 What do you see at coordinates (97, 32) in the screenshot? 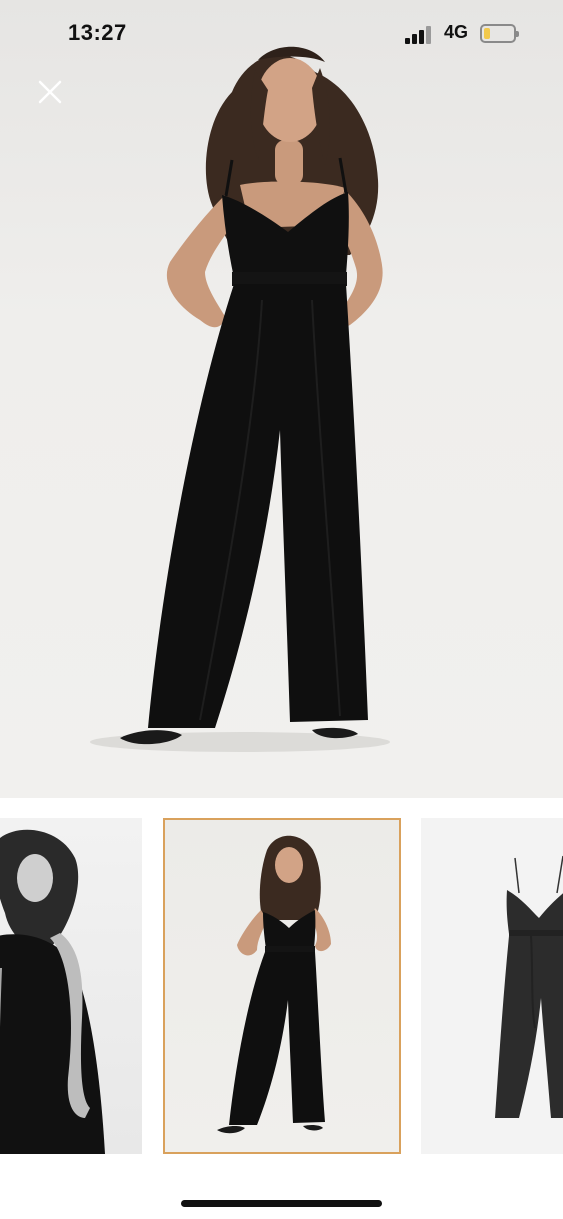
I see `status-time: 13:27` at bounding box center [97, 32].